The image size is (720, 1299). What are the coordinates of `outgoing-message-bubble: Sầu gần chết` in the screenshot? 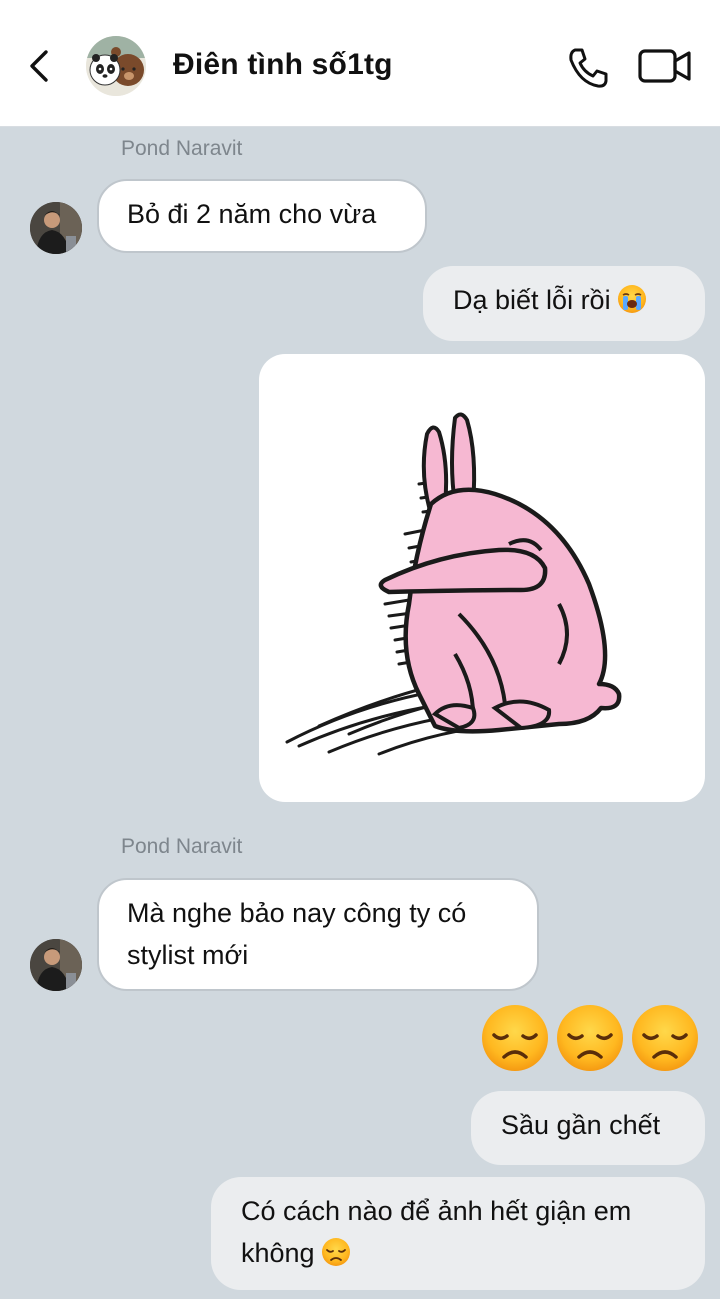 It's located at (588, 1128).